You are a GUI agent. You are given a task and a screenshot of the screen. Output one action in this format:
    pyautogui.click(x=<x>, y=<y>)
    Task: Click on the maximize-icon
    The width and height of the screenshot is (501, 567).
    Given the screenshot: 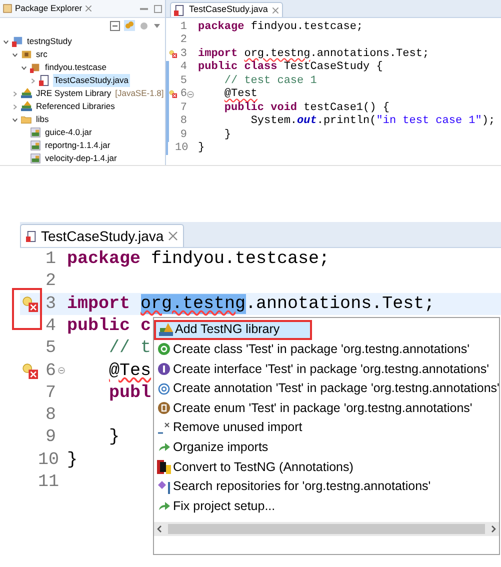 What is the action you would take?
    pyautogui.click(x=158, y=8)
    